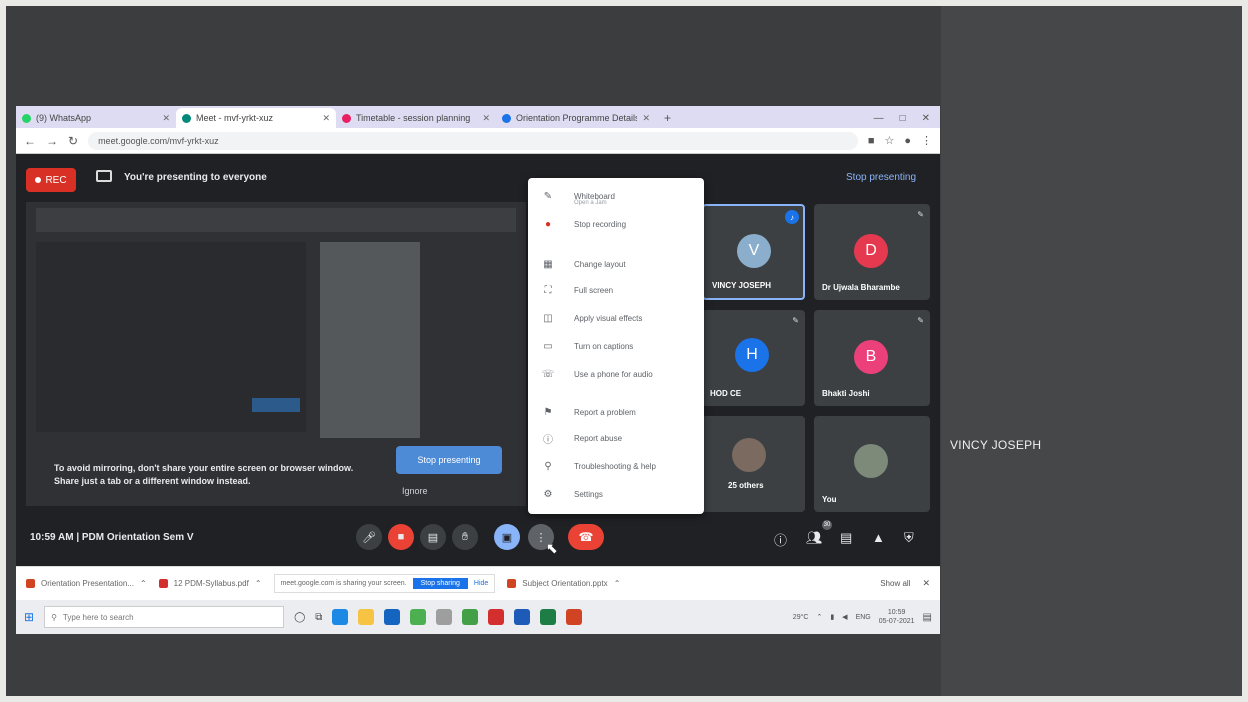  What do you see at coordinates (465, 537) in the screenshot?
I see `raise-hand-icon: ✋︎` at bounding box center [465, 537].